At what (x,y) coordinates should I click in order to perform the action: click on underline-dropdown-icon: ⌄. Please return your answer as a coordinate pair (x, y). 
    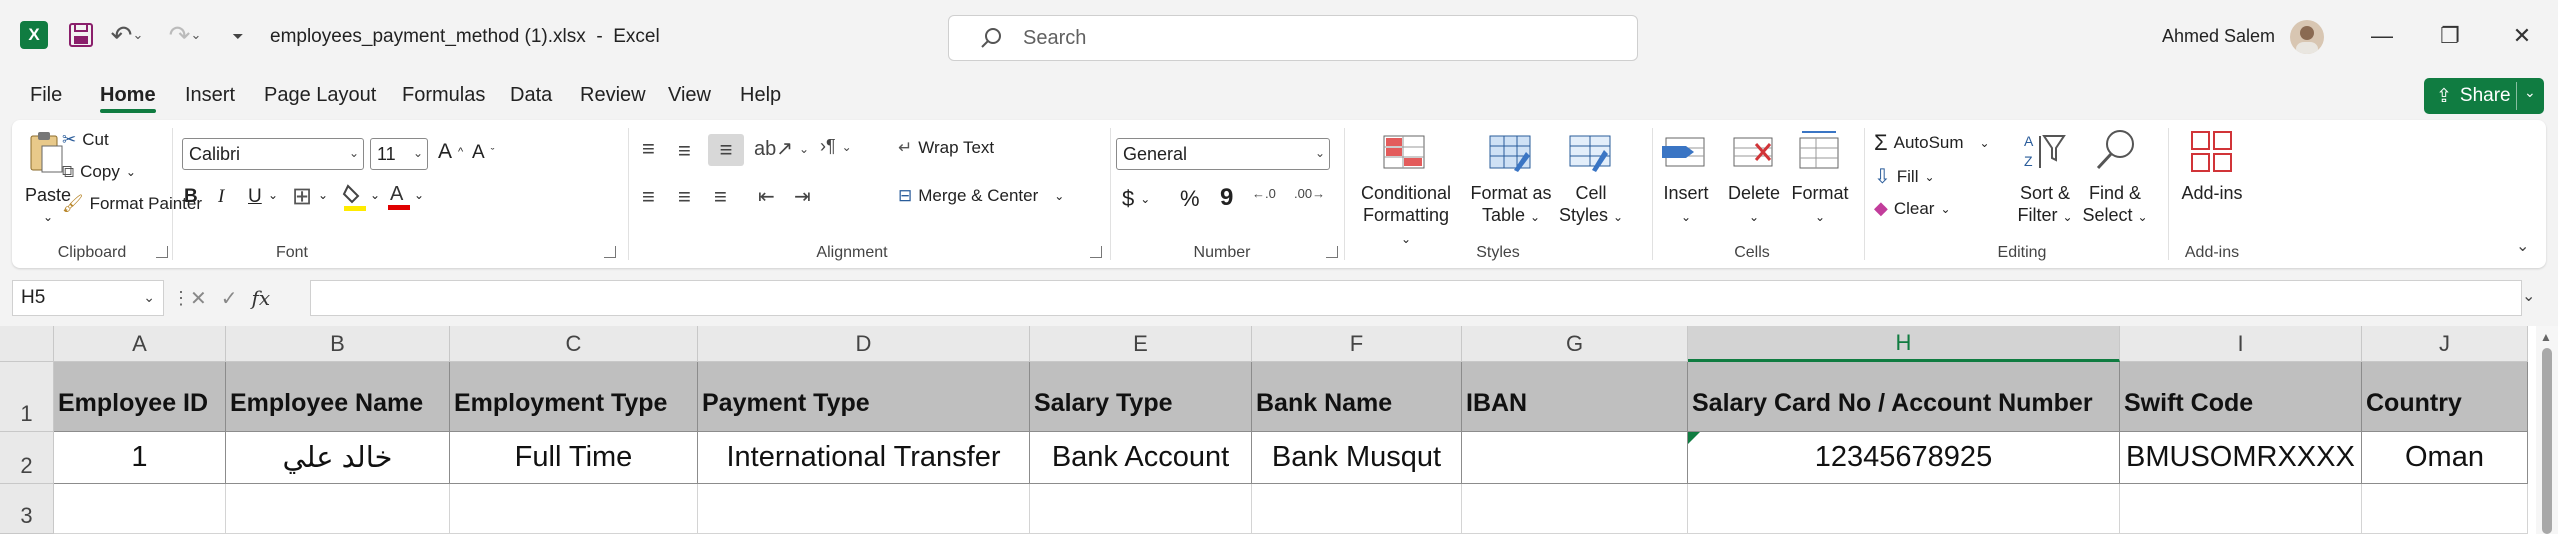
    Looking at the image, I should click on (273, 195).